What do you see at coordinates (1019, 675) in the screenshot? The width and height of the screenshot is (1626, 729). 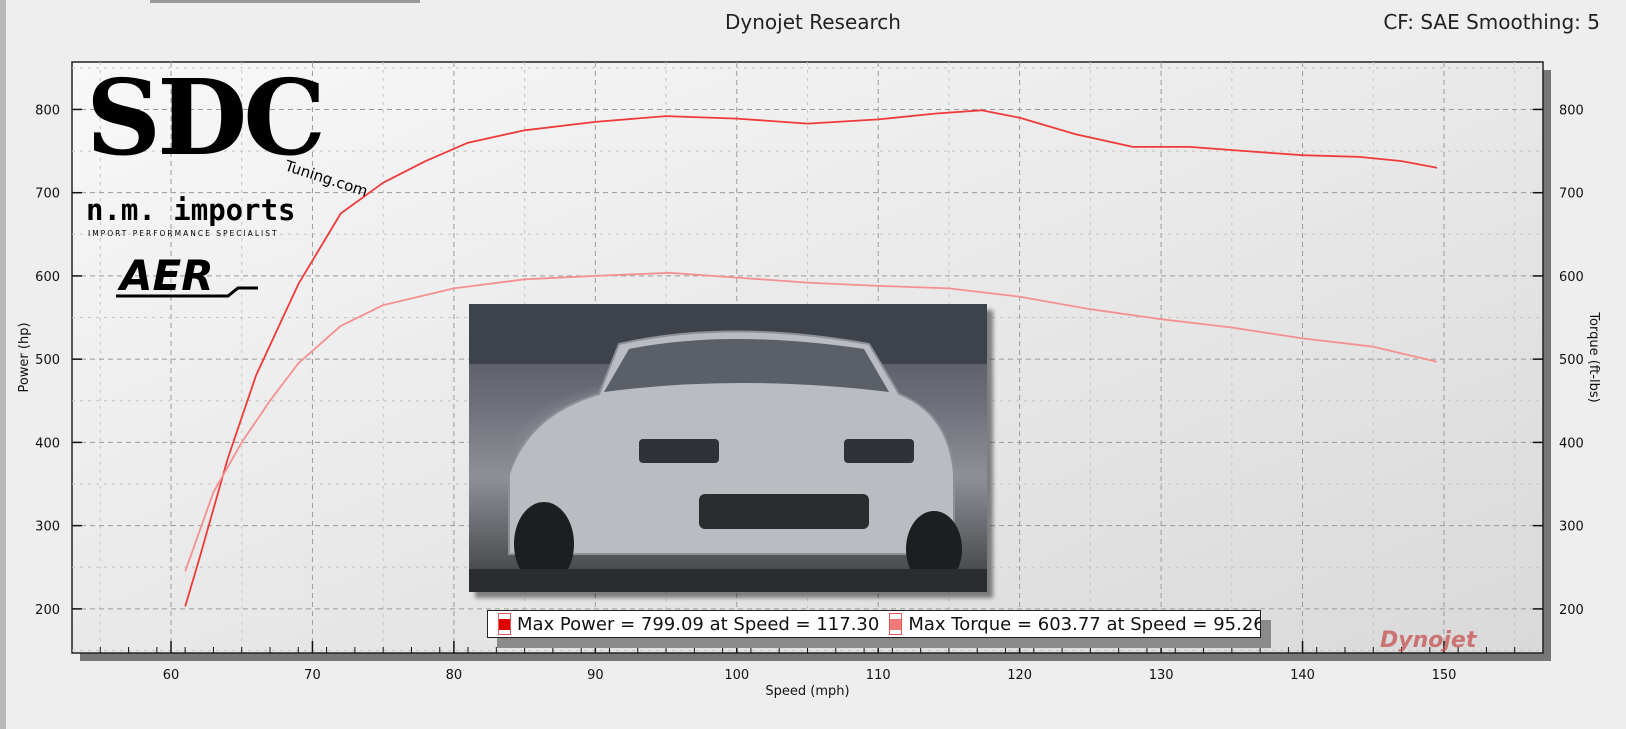 I see `x-tick-label: 120` at bounding box center [1019, 675].